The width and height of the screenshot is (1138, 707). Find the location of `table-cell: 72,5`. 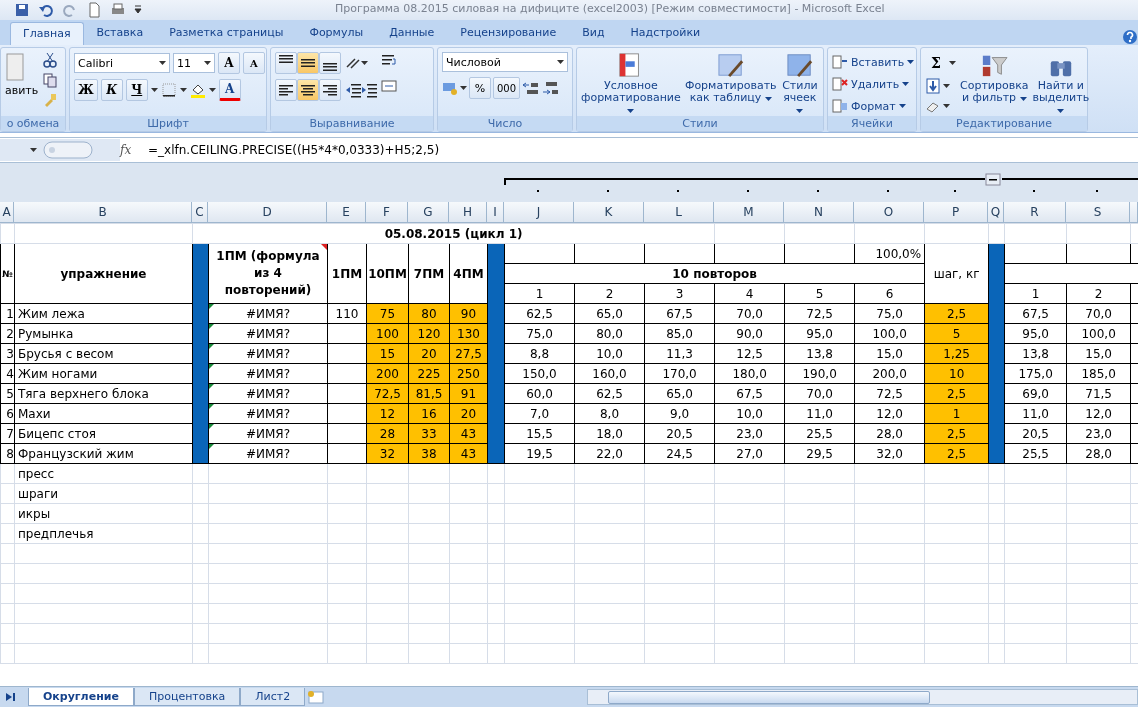

table-cell: 72,5 is located at coordinates (889, 393).